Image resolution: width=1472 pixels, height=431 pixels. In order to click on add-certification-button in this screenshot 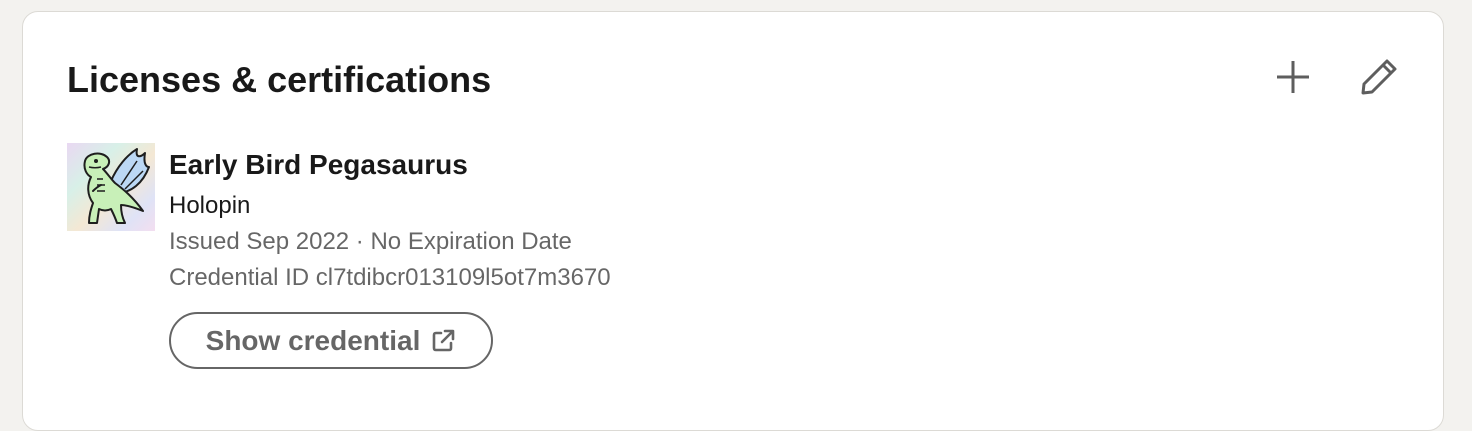, I will do `click(1293, 79)`.